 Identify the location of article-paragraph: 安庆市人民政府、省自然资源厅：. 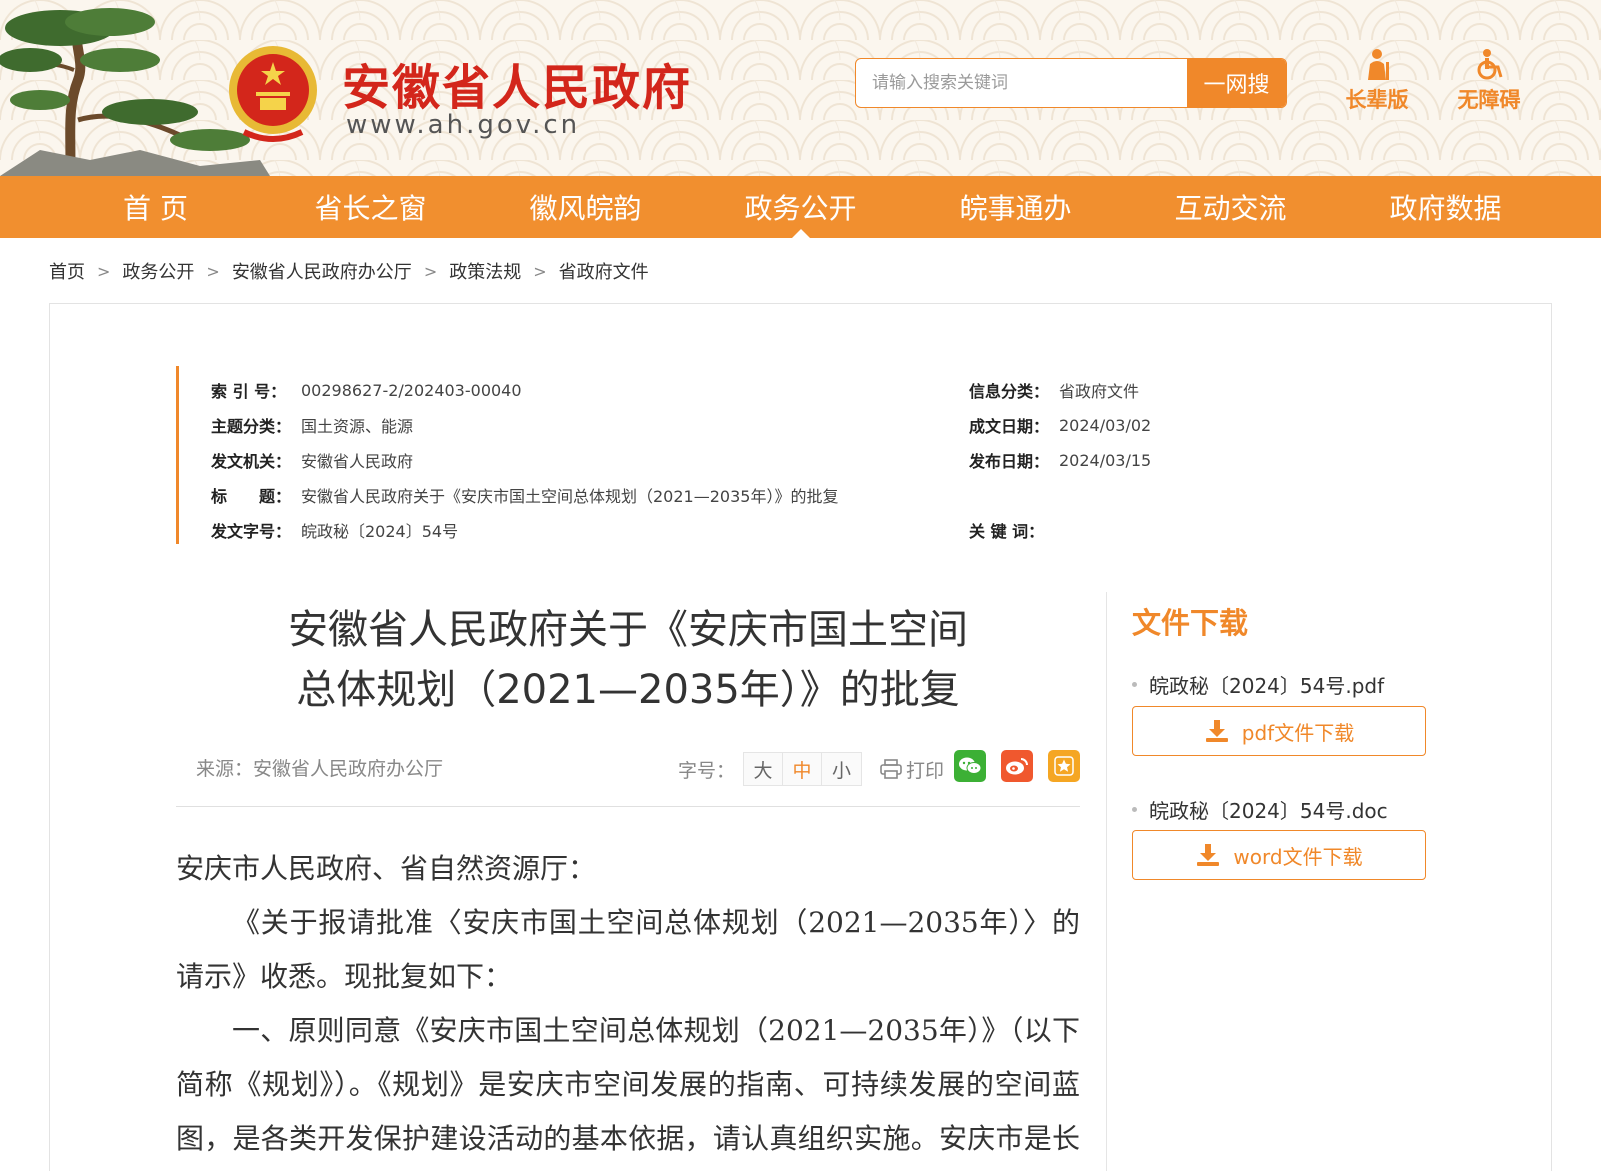
(386, 868).